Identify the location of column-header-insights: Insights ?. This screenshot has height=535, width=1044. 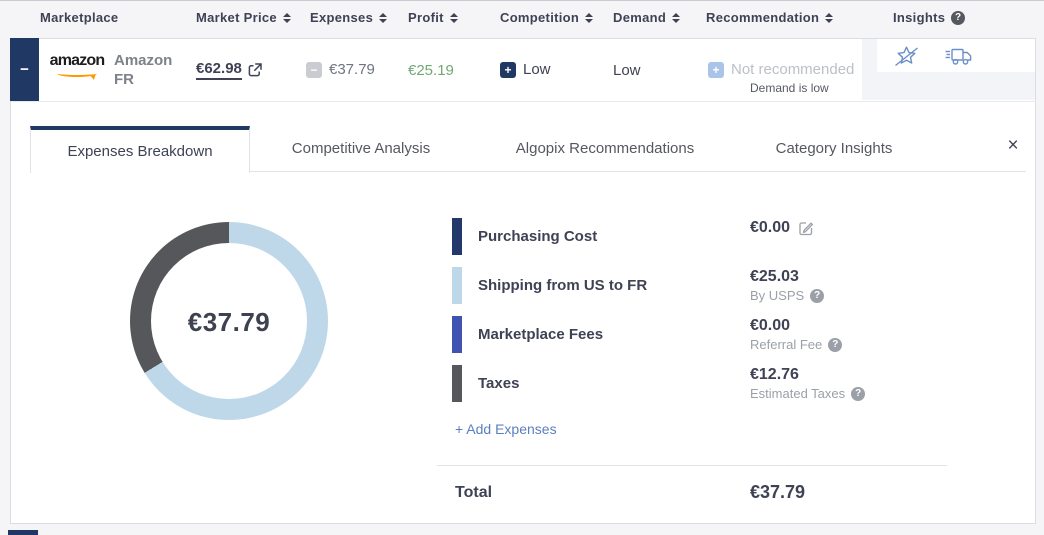
(929, 17).